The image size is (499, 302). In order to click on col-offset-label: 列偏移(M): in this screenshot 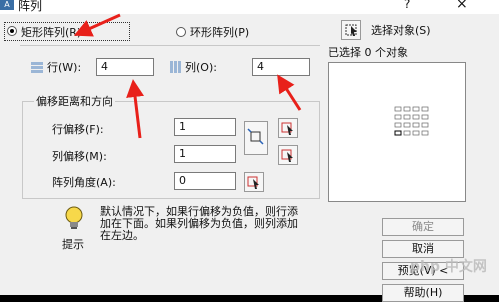, I will do `click(79, 156)`.